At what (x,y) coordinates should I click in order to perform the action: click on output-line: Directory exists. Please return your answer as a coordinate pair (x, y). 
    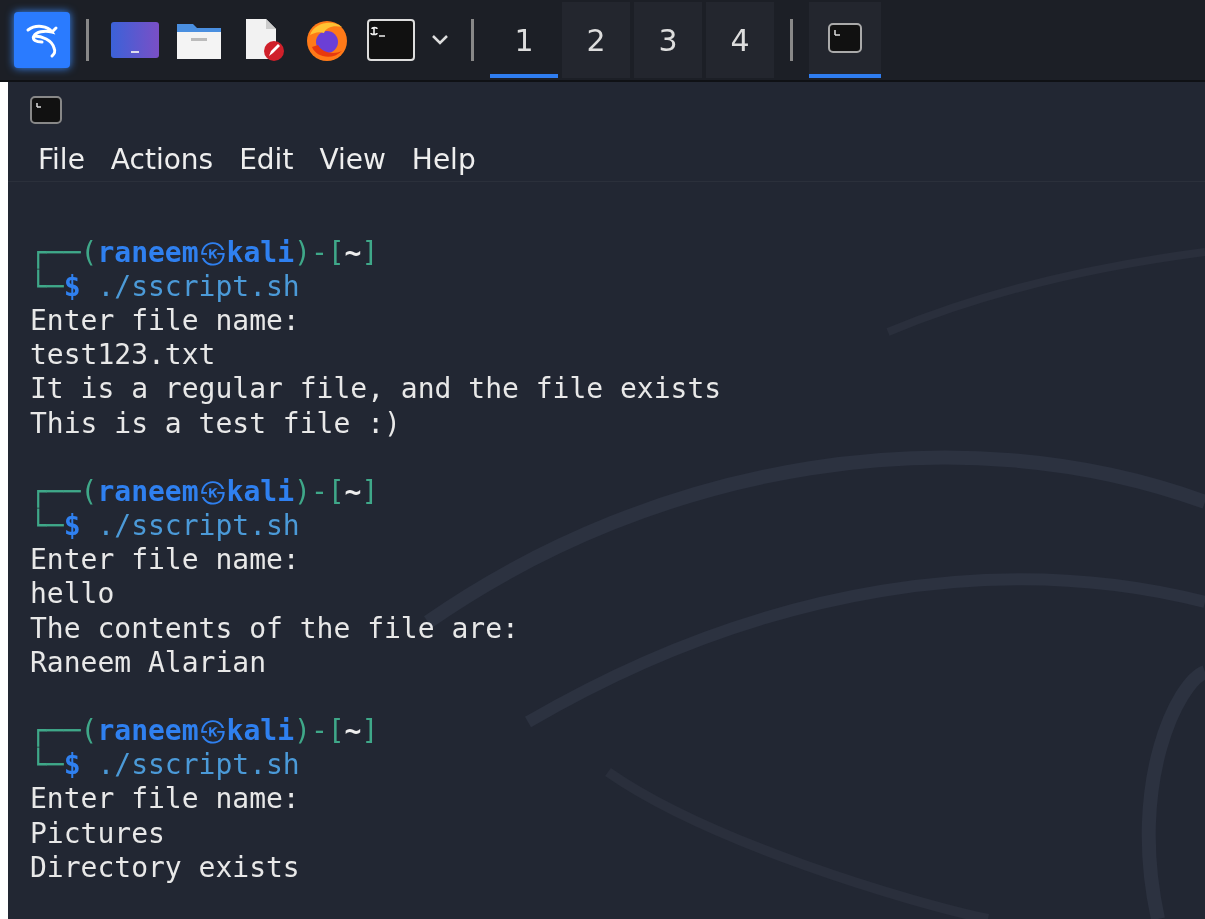
    Looking at the image, I should click on (165, 867).